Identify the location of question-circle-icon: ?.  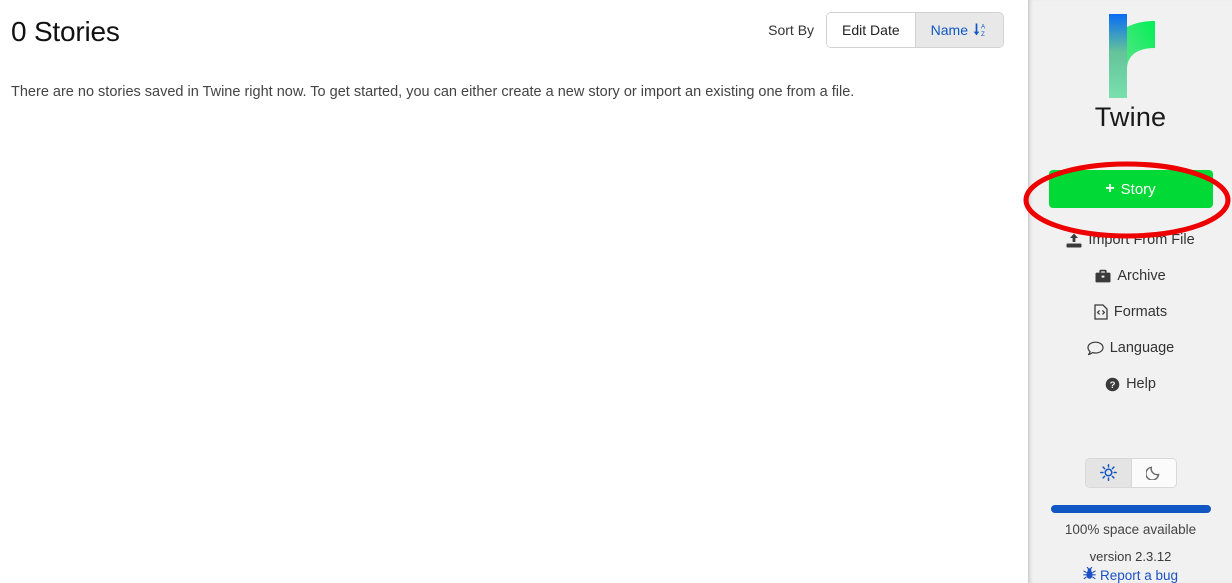
(1112, 384).